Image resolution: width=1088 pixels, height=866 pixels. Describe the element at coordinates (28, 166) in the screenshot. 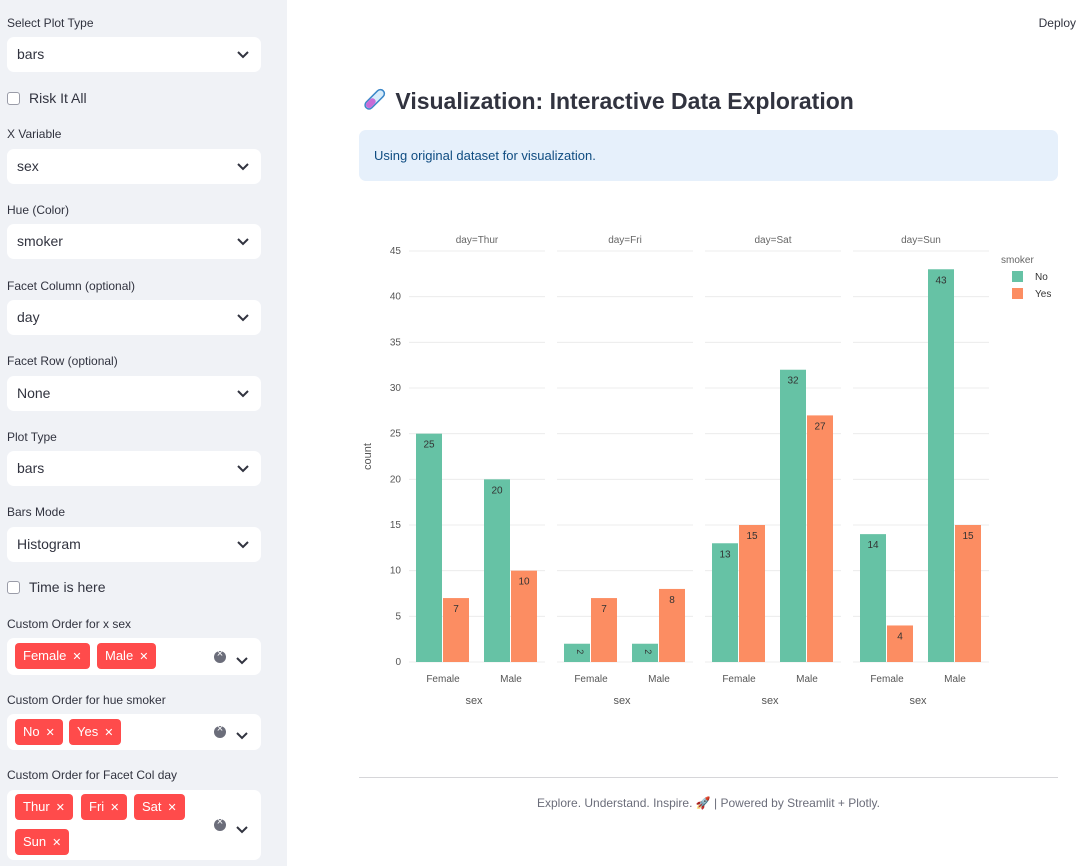

I see `x-variable-value: sex` at that location.